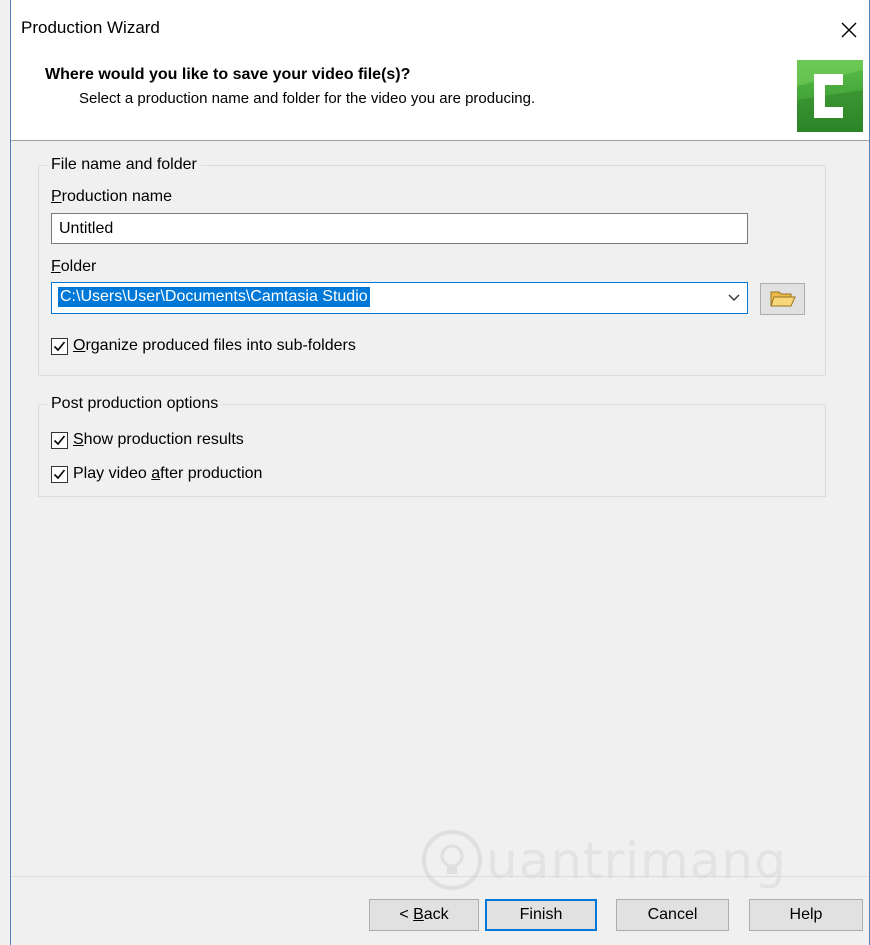 This screenshot has height=945, width=870. What do you see at coordinates (56, 196) in the screenshot?
I see `production-name-mnemonic: P` at bounding box center [56, 196].